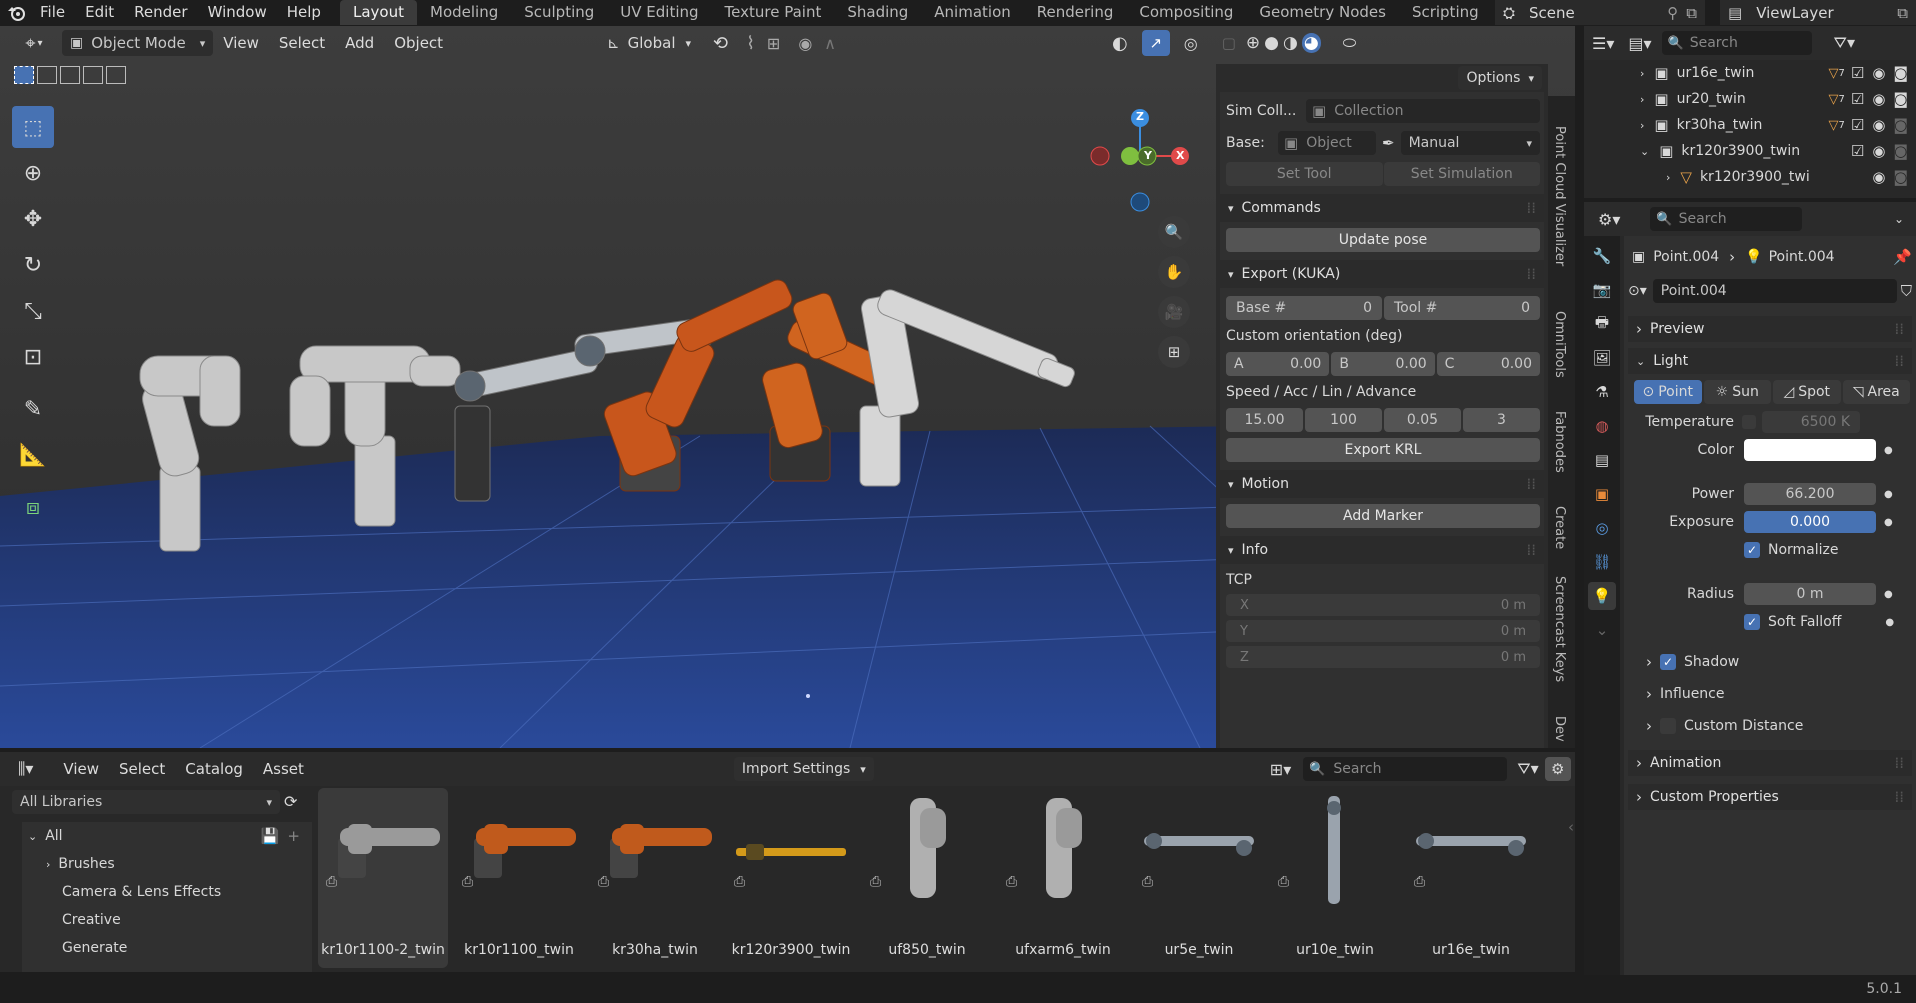 The image size is (1916, 1003). What do you see at coordinates (1637, 291) in the screenshot?
I see `light-datablock-icon: ⊙▾` at bounding box center [1637, 291].